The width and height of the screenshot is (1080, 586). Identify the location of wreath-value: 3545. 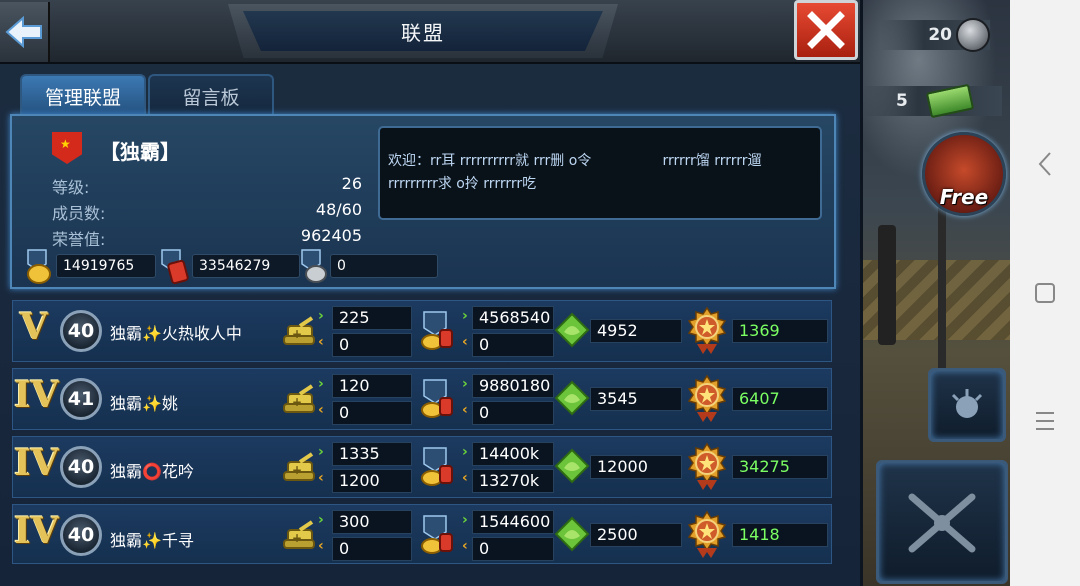
(636, 399).